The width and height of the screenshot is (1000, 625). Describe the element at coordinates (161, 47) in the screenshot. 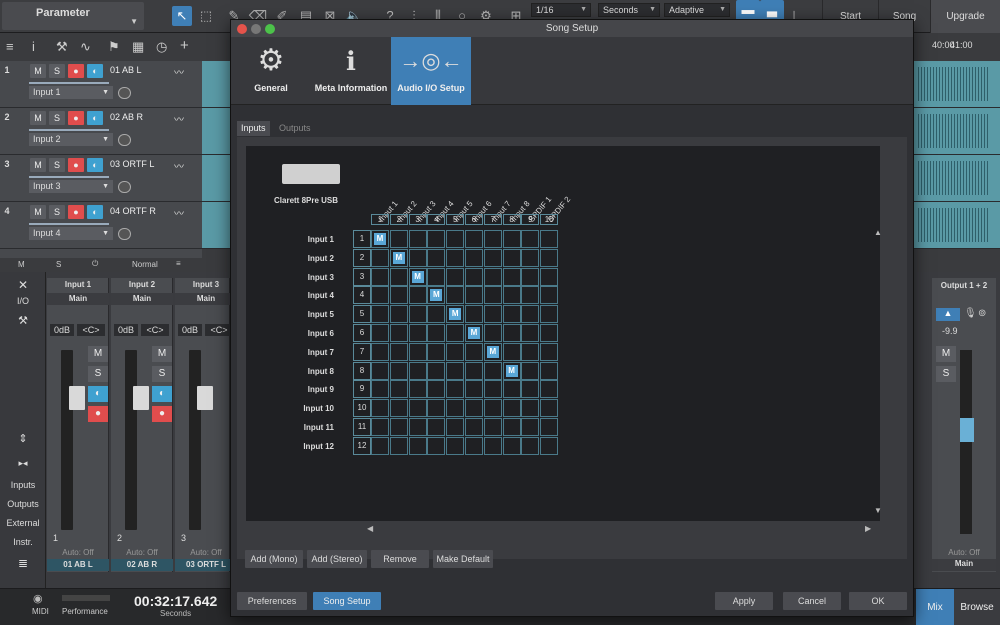

I see `clock-icon: ◷` at that location.